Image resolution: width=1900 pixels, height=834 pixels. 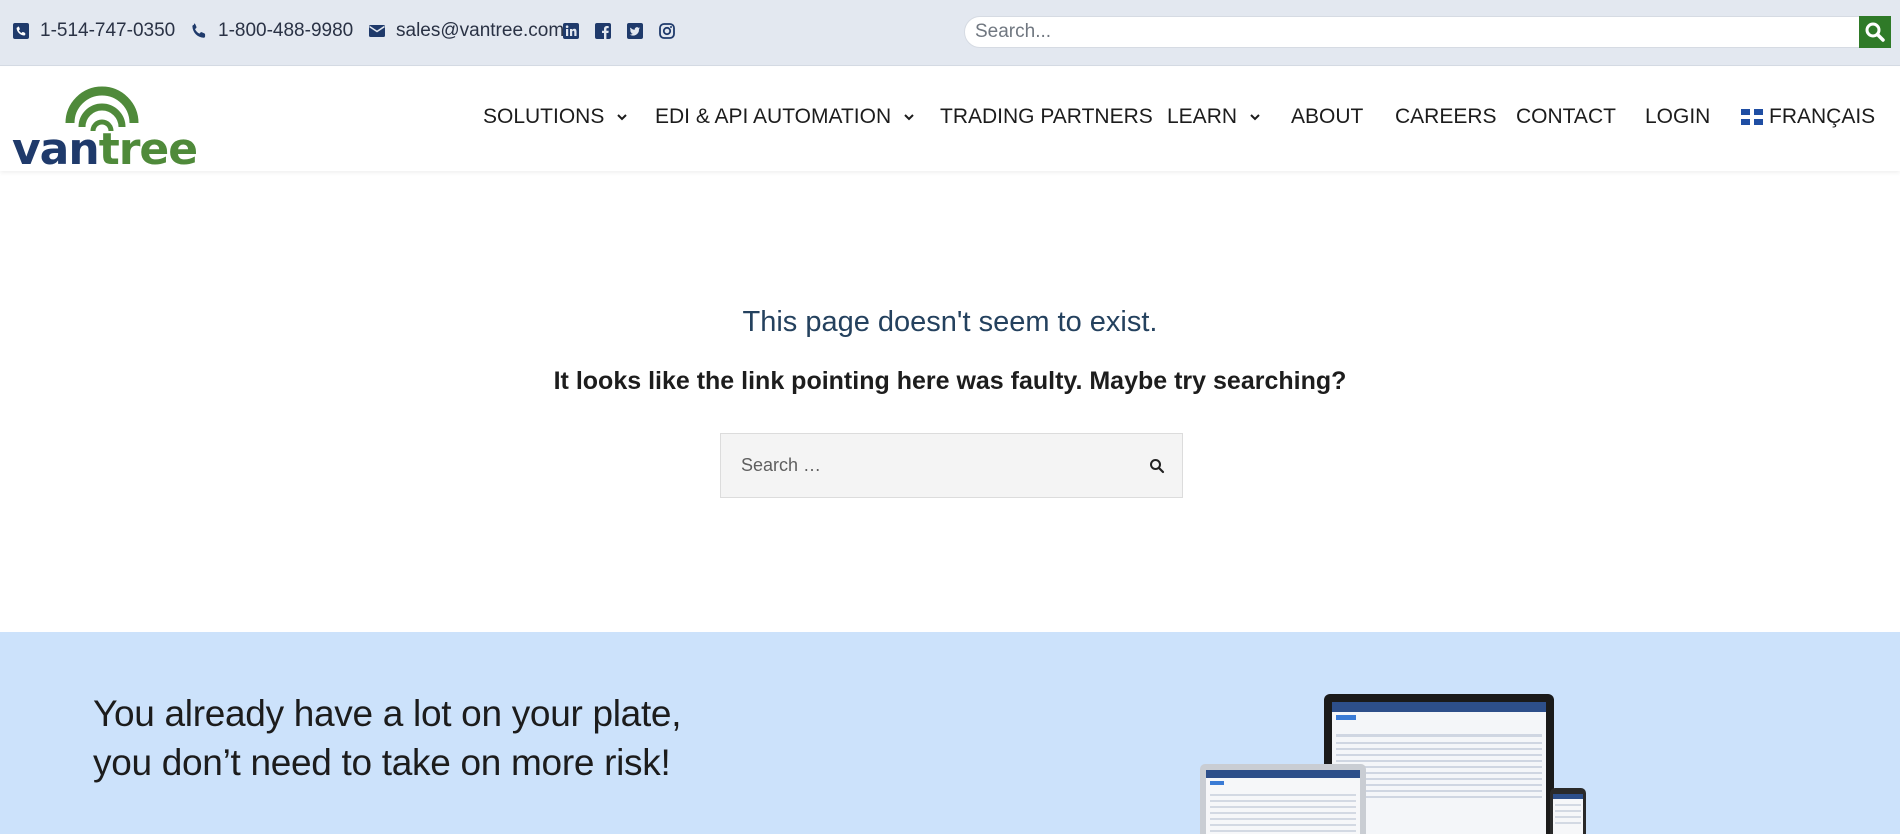 What do you see at coordinates (921, 465) in the screenshot?
I see `page-search-input` at bounding box center [921, 465].